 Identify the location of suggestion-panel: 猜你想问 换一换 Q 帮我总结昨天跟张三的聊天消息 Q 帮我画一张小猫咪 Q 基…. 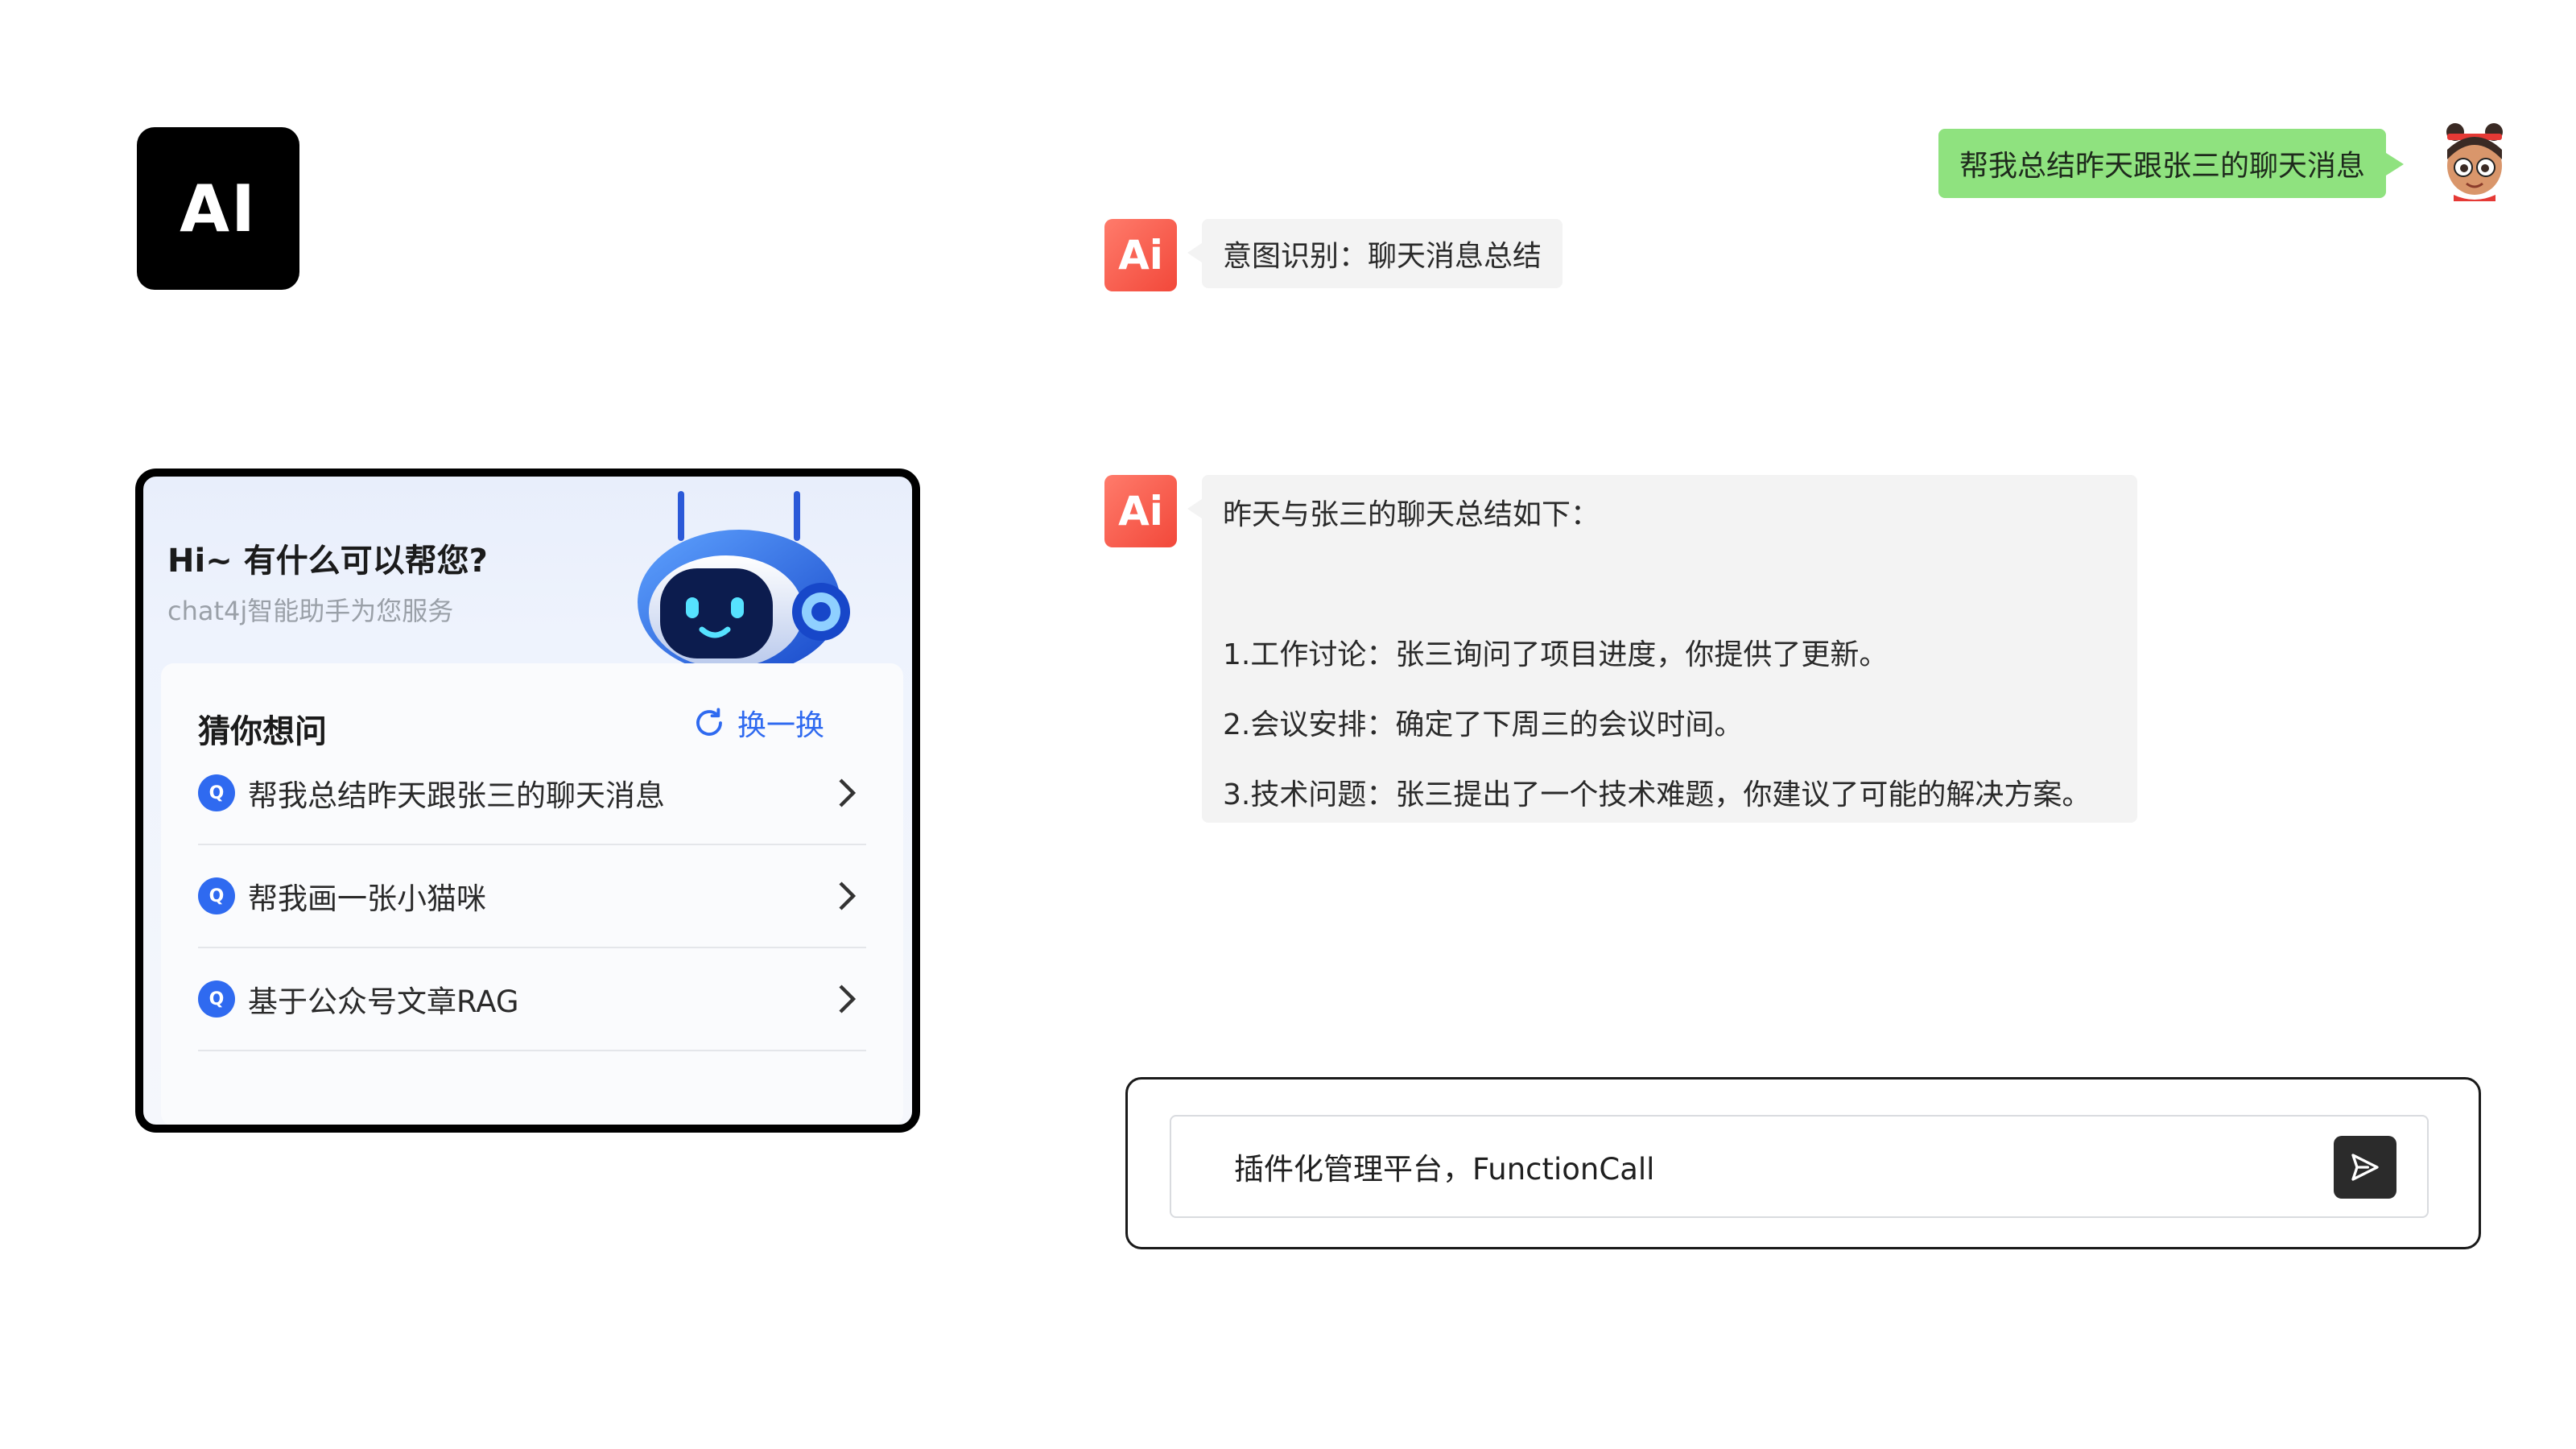
(532, 894).